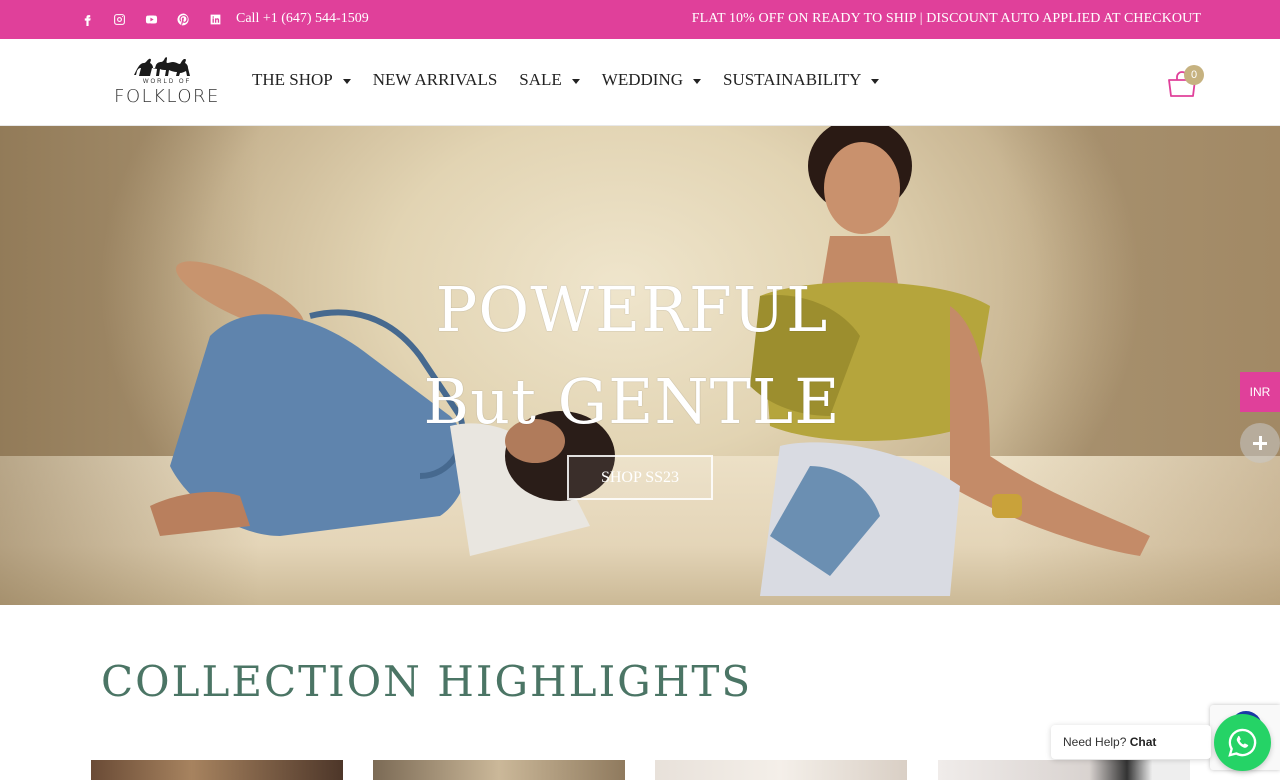  I want to click on youtube-icon, so click(151, 19).